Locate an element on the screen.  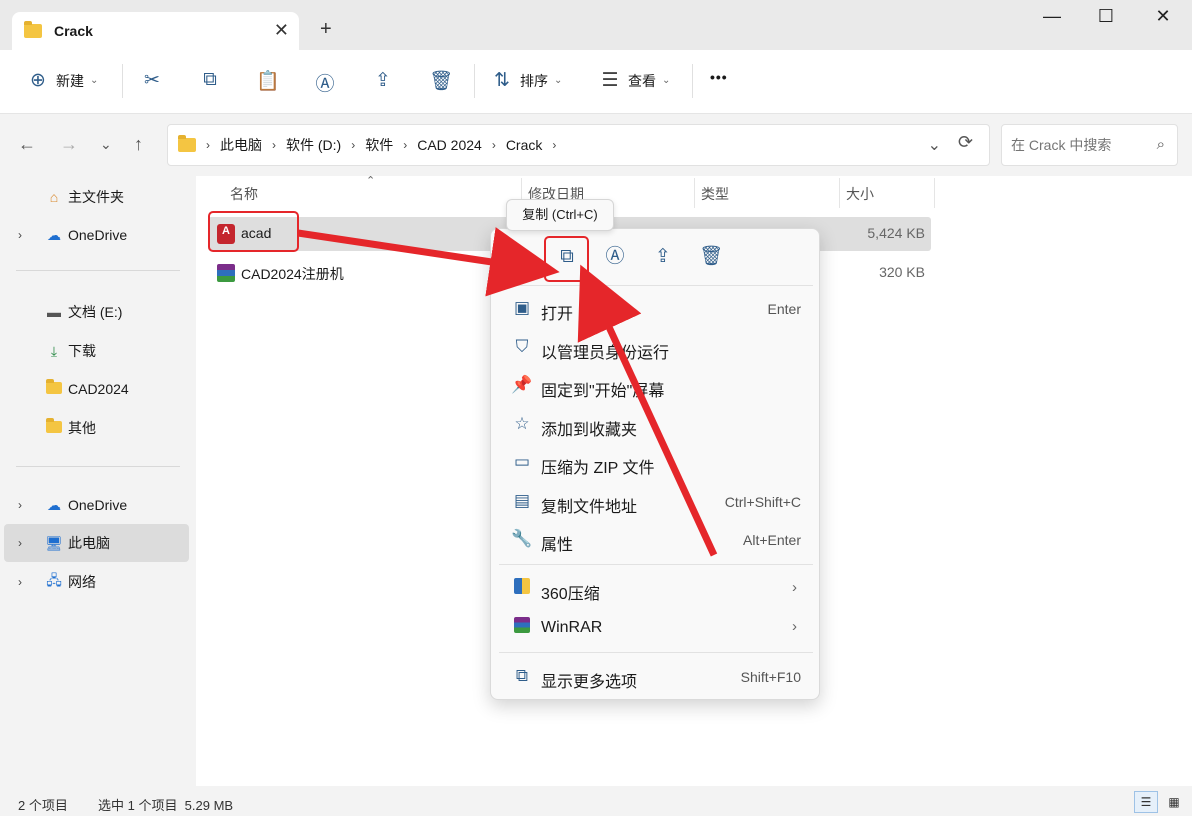
sidebar-item-onedrive-2: › ☁ OneDrive is located at coordinates (96, 505).